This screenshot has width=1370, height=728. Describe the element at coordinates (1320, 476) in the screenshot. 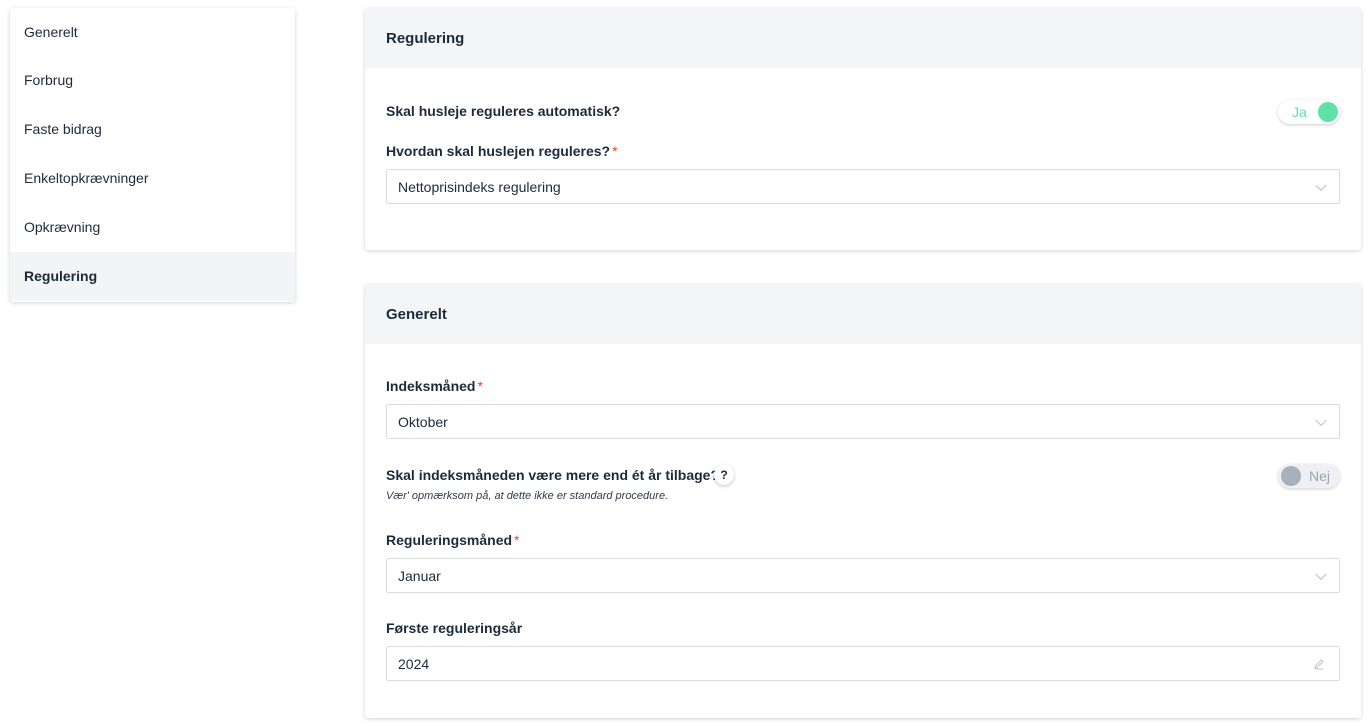

I see `index-back-toggle-label: Nej` at that location.